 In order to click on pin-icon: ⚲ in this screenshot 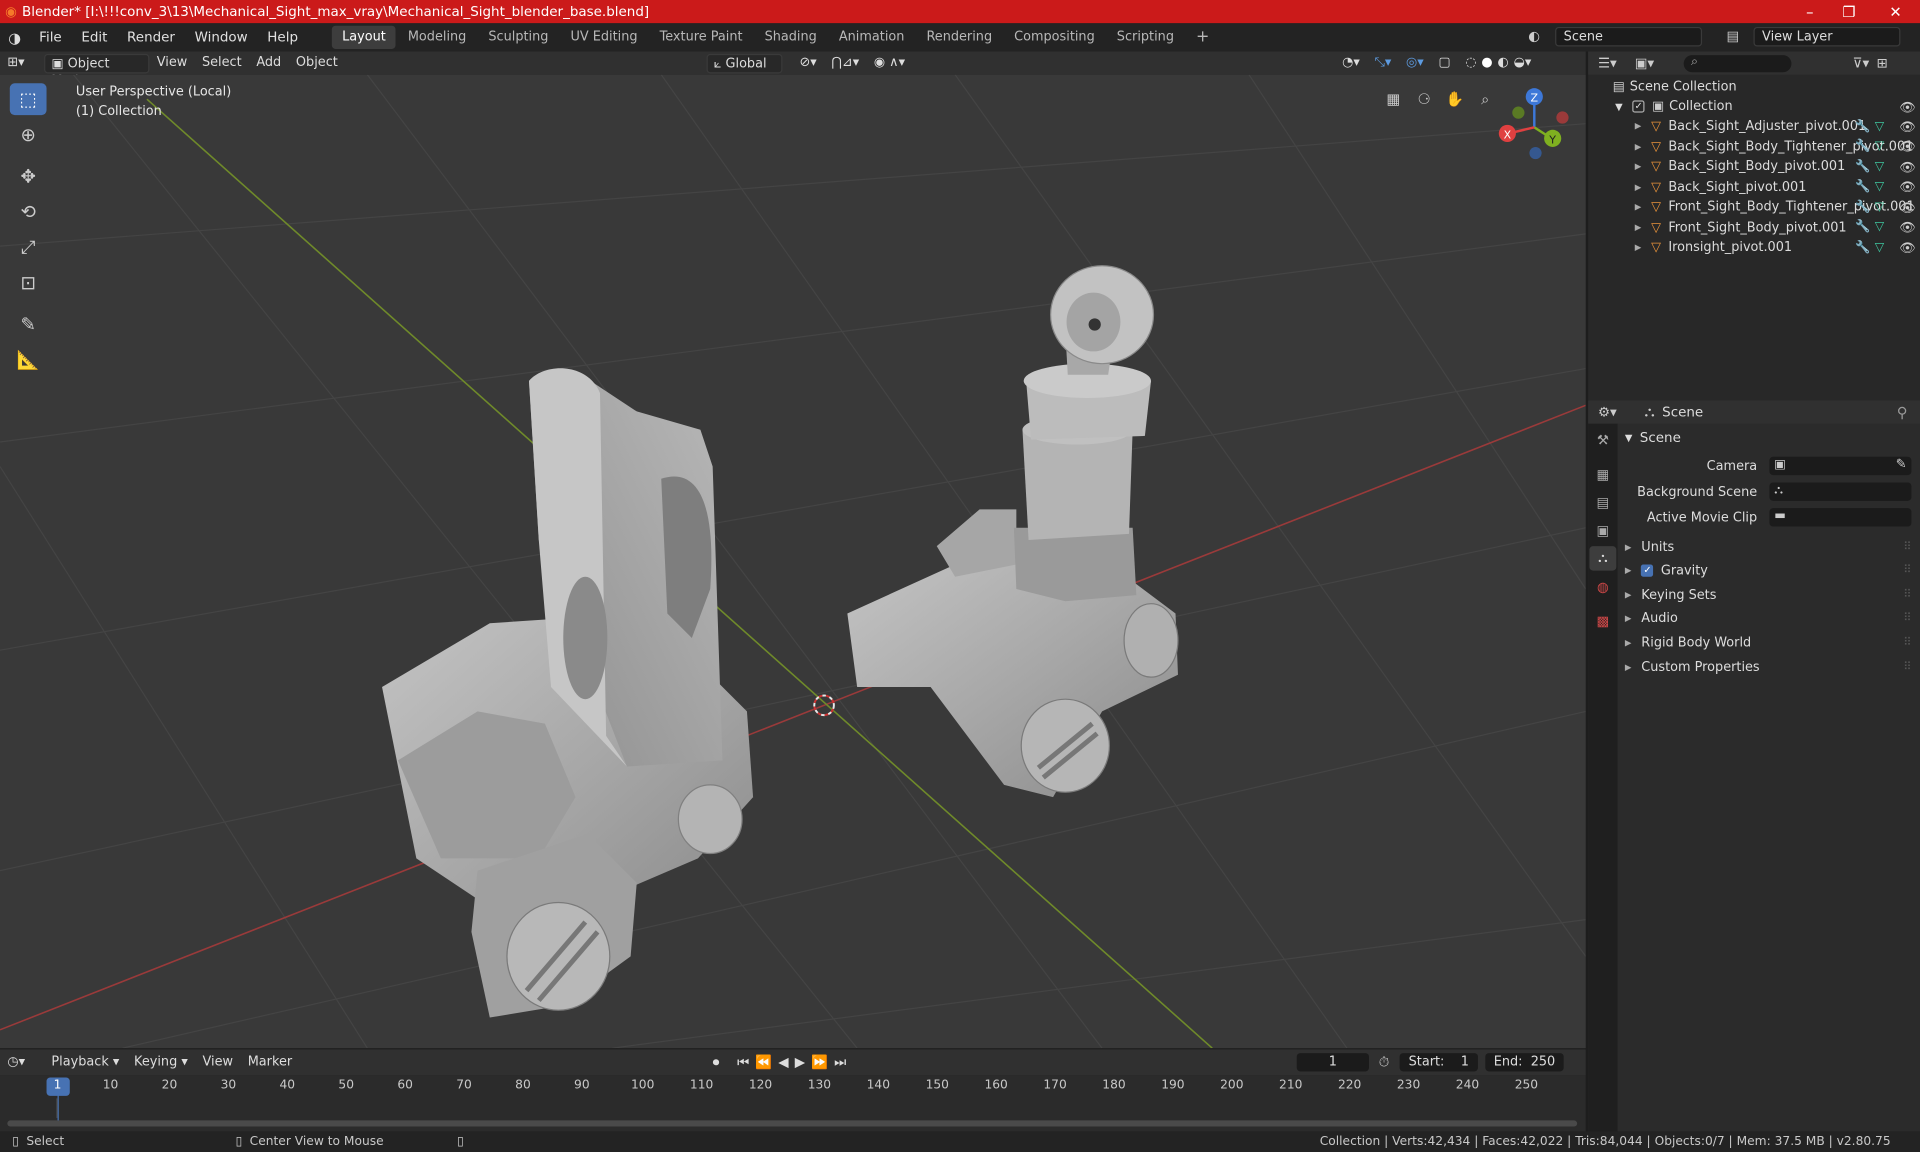, I will do `click(1902, 411)`.